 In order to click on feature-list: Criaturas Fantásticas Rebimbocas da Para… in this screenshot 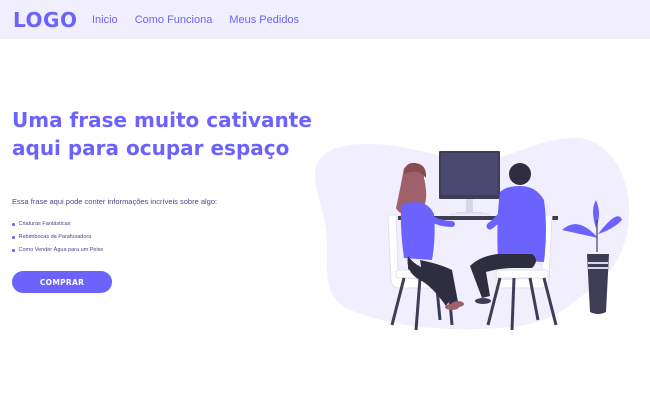, I will do `click(58, 240)`.